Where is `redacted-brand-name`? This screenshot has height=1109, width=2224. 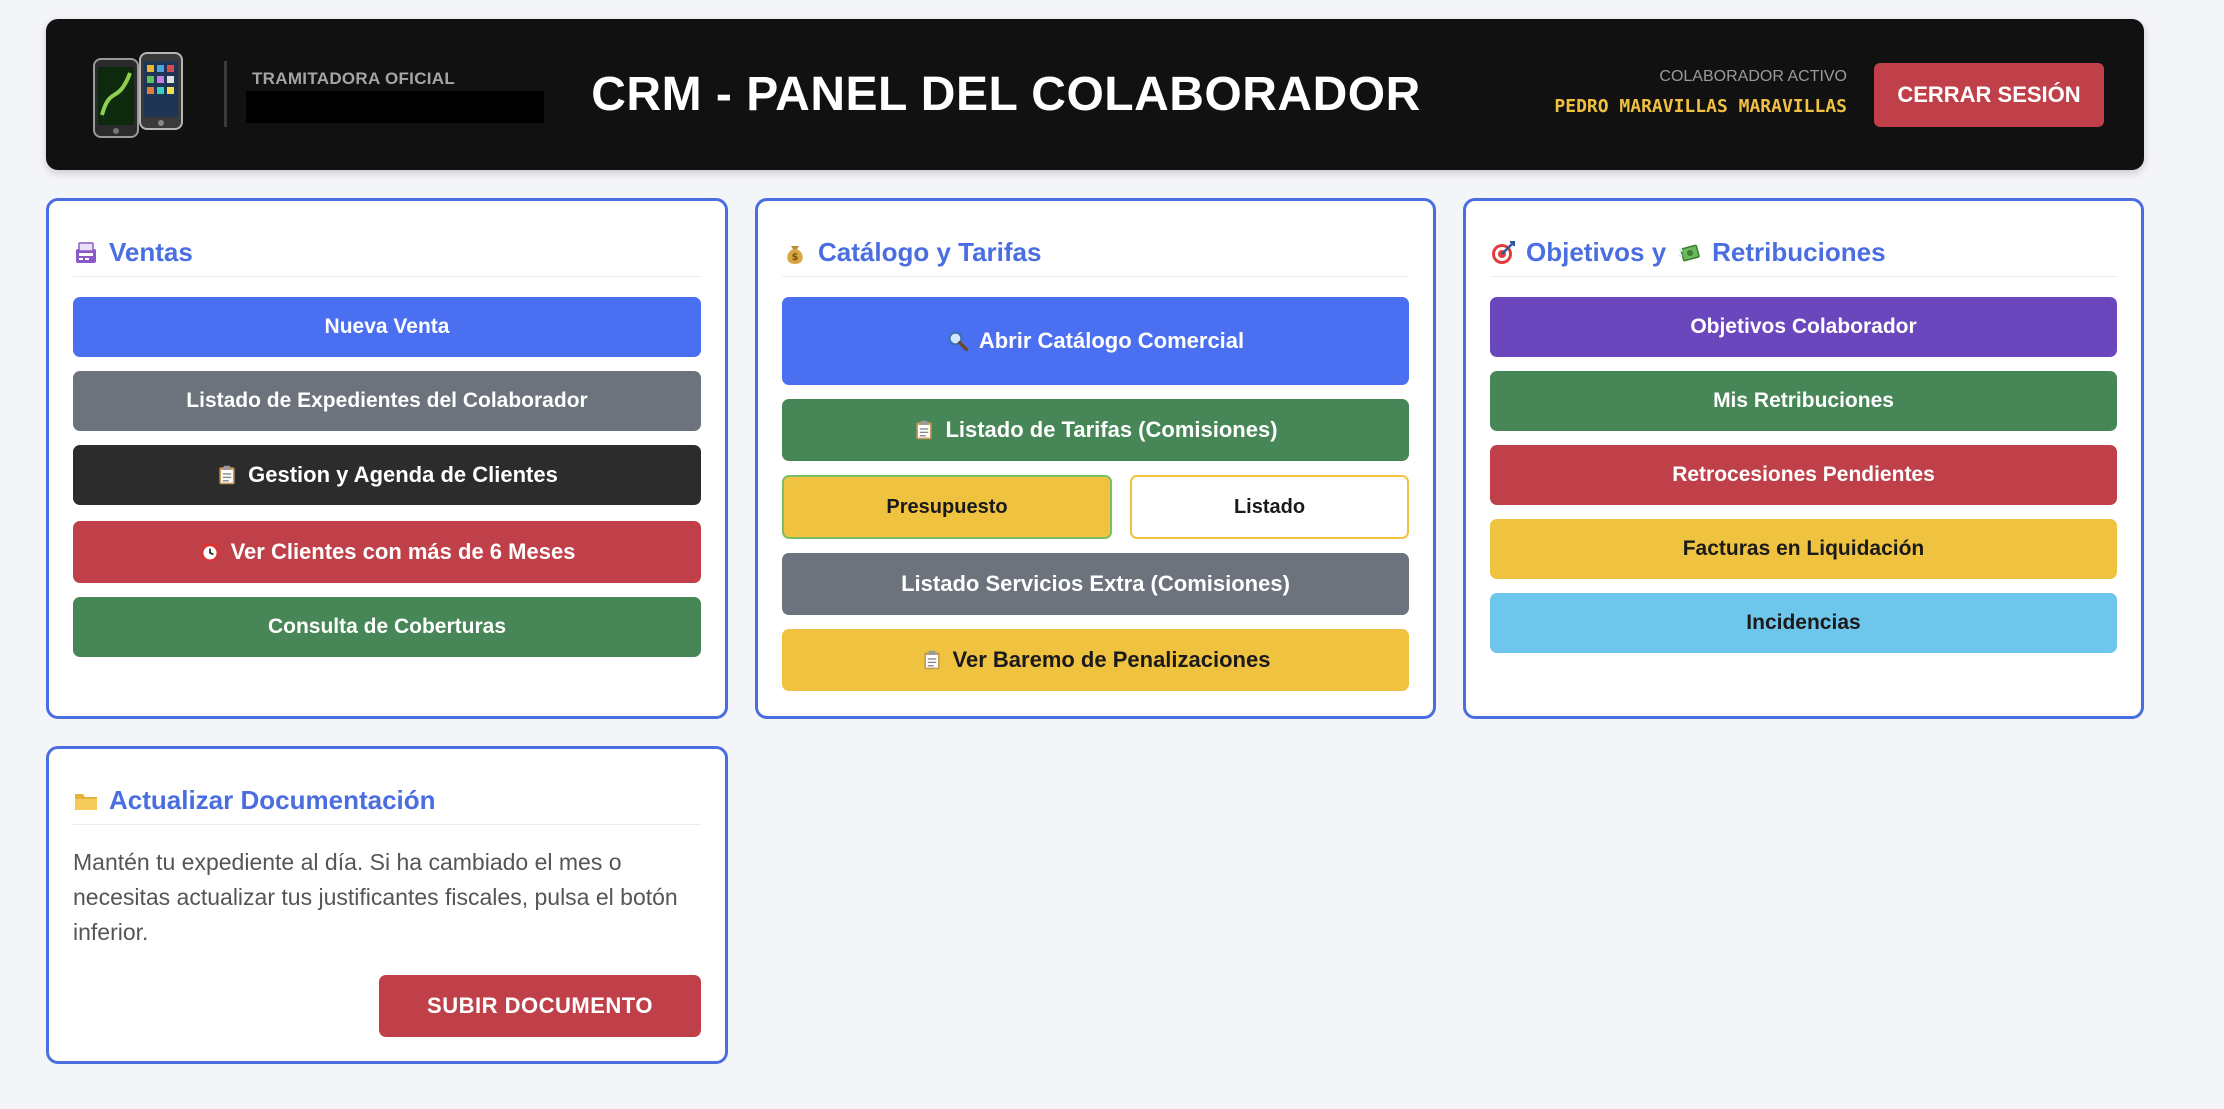
redacted-brand-name is located at coordinates (395, 107).